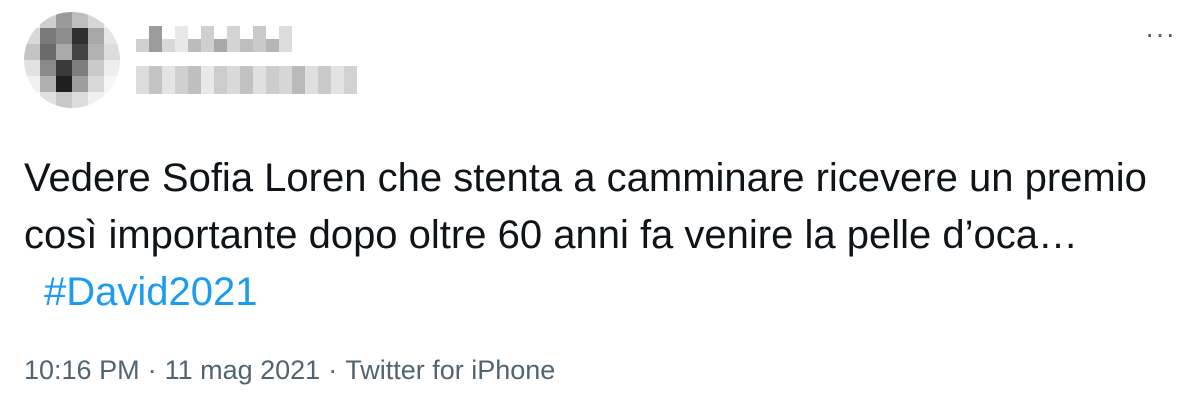 This screenshot has width=1200, height=411. I want to click on tweet-time: 10:16 PM, so click(82, 370).